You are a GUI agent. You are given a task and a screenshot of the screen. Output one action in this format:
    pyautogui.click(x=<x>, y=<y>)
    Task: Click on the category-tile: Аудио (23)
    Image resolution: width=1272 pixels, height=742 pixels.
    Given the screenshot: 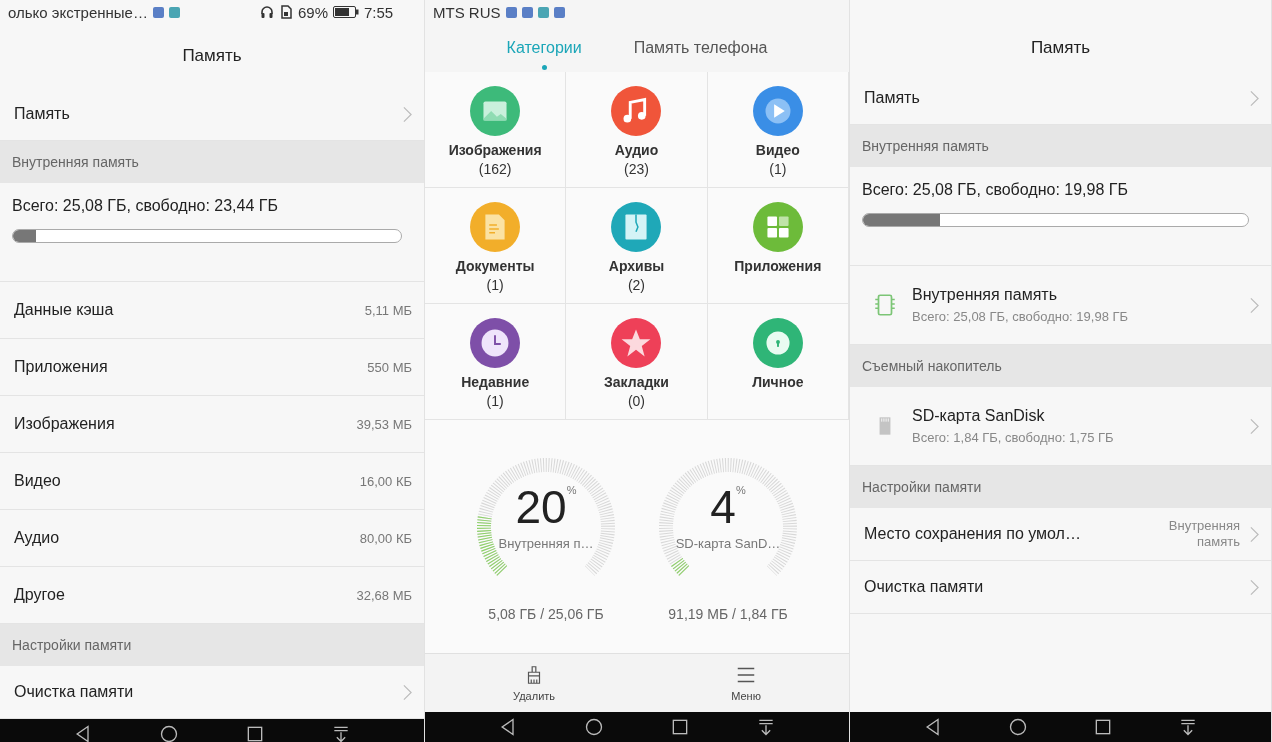 What is the action you would take?
    pyautogui.click(x=637, y=130)
    